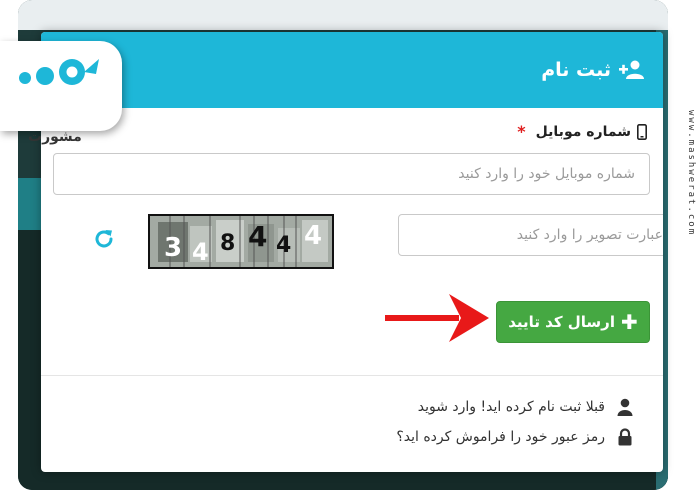 This screenshot has height=500, width=700. What do you see at coordinates (561, 322) in the screenshot?
I see `send-code-label: ارسال کد تایید` at bounding box center [561, 322].